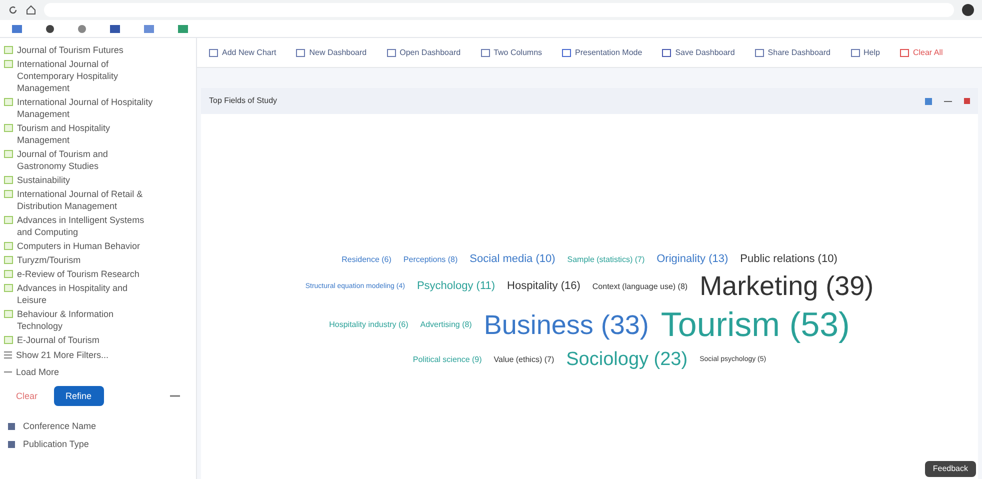  I want to click on cloud-word: Hospitality industry (6), so click(368, 325).